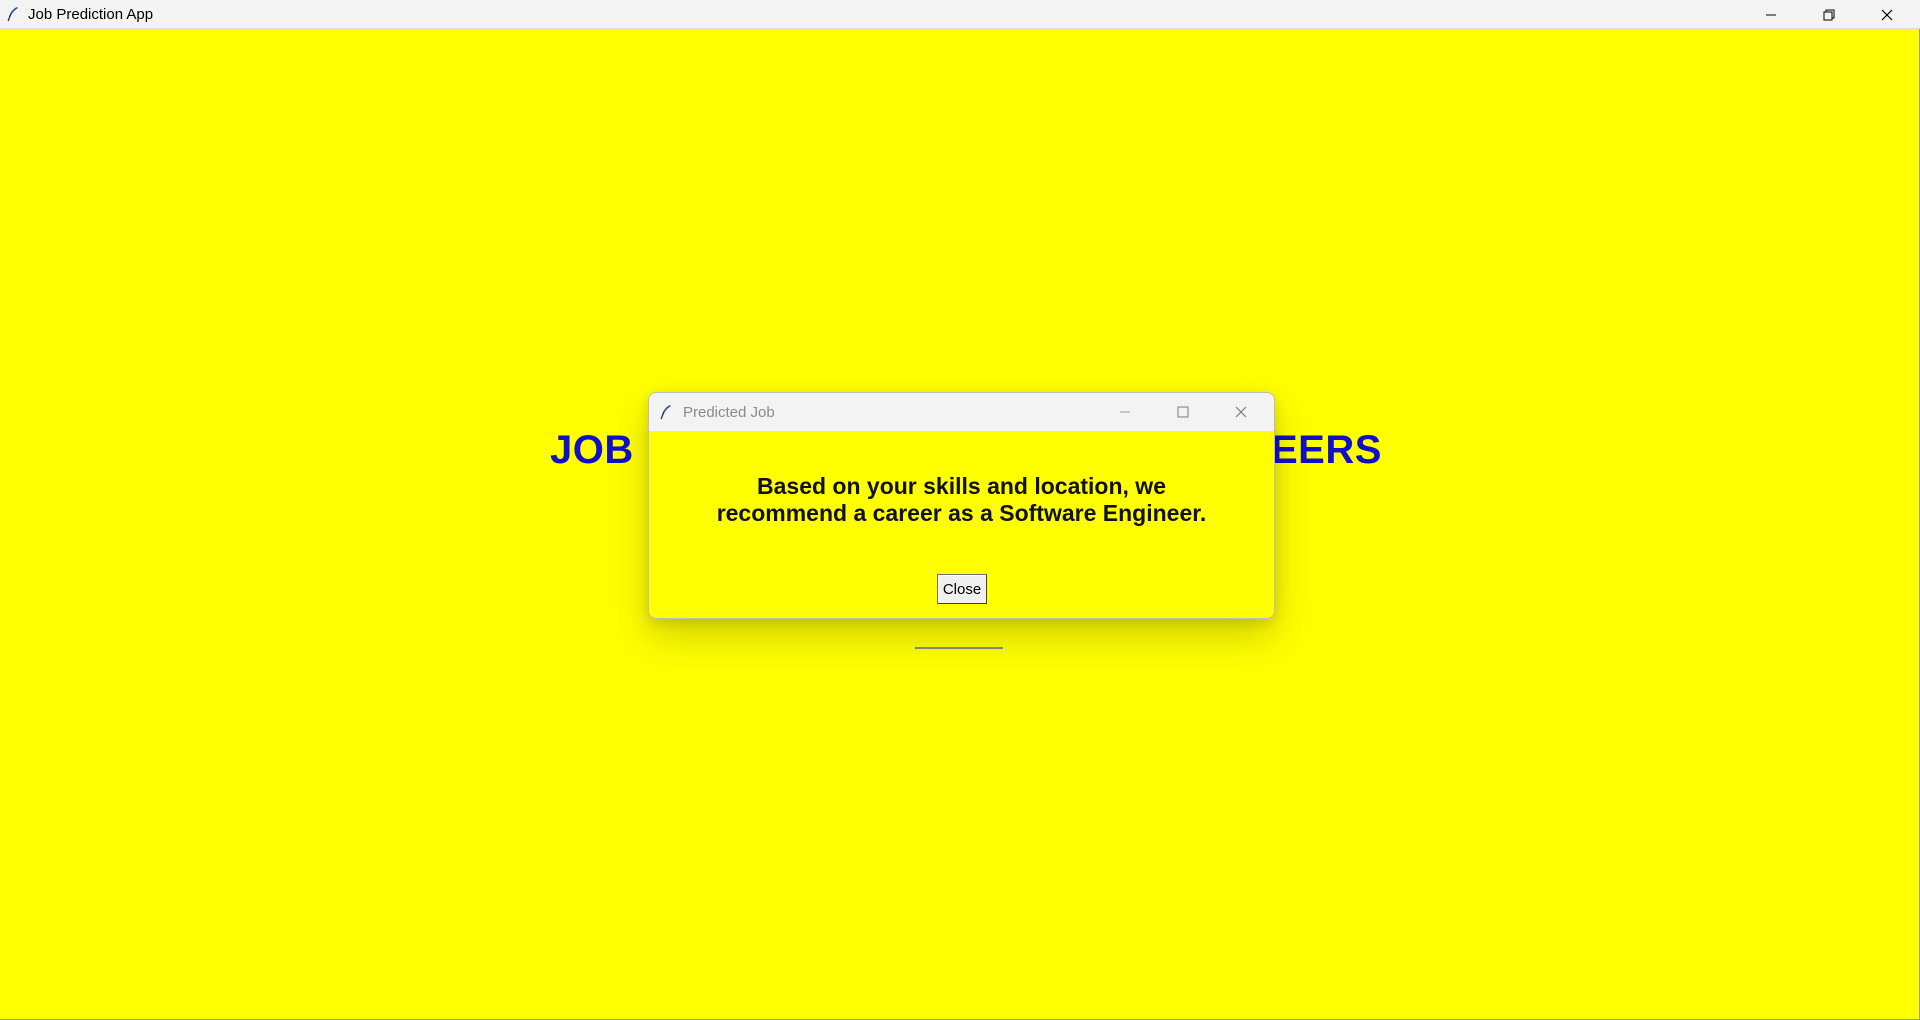 Image resolution: width=1920 pixels, height=1020 pixels. What do you see at coordinates (91, 14) in the screenshot?
I see `window-title: Job Prediction App` at bounding box center [91, 14].